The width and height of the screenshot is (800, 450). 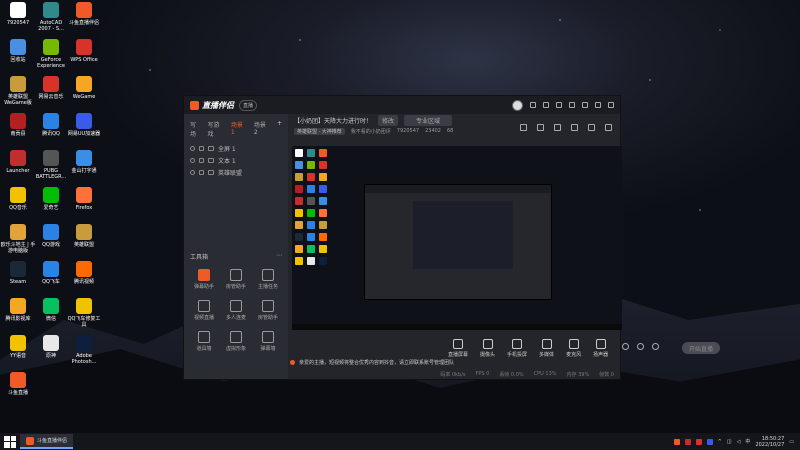 I want to click on preview-taskbar, so click(x=457, y=327).